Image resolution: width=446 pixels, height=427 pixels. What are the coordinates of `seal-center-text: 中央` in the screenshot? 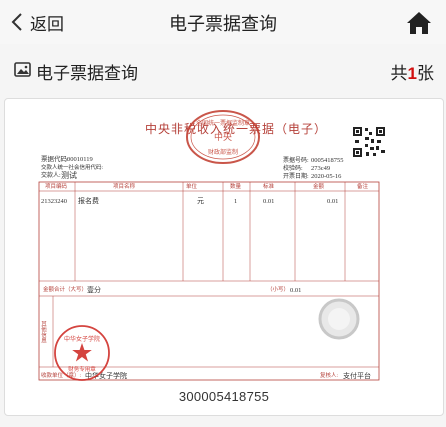 It's located at (223, 136).